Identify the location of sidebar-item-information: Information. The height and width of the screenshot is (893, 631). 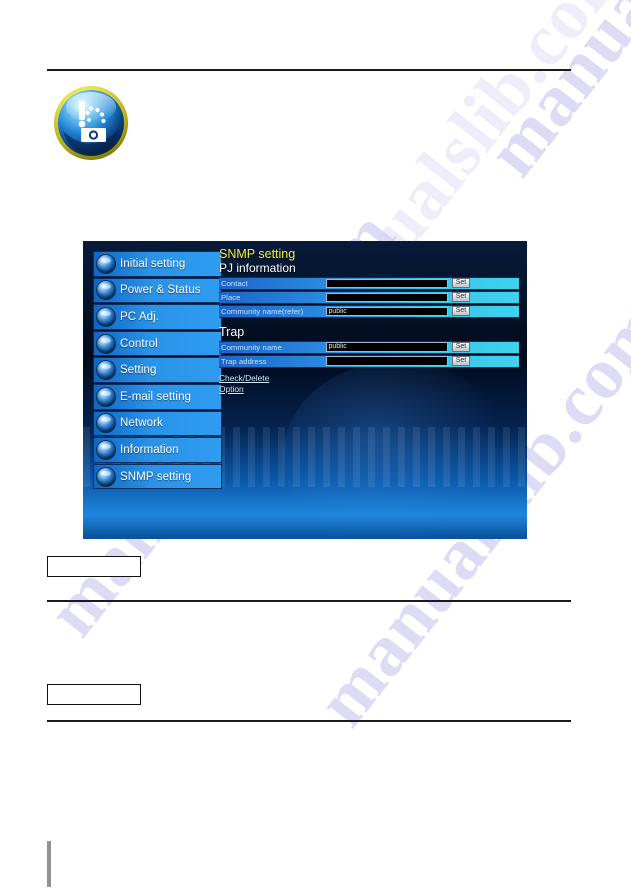
(157, 450).